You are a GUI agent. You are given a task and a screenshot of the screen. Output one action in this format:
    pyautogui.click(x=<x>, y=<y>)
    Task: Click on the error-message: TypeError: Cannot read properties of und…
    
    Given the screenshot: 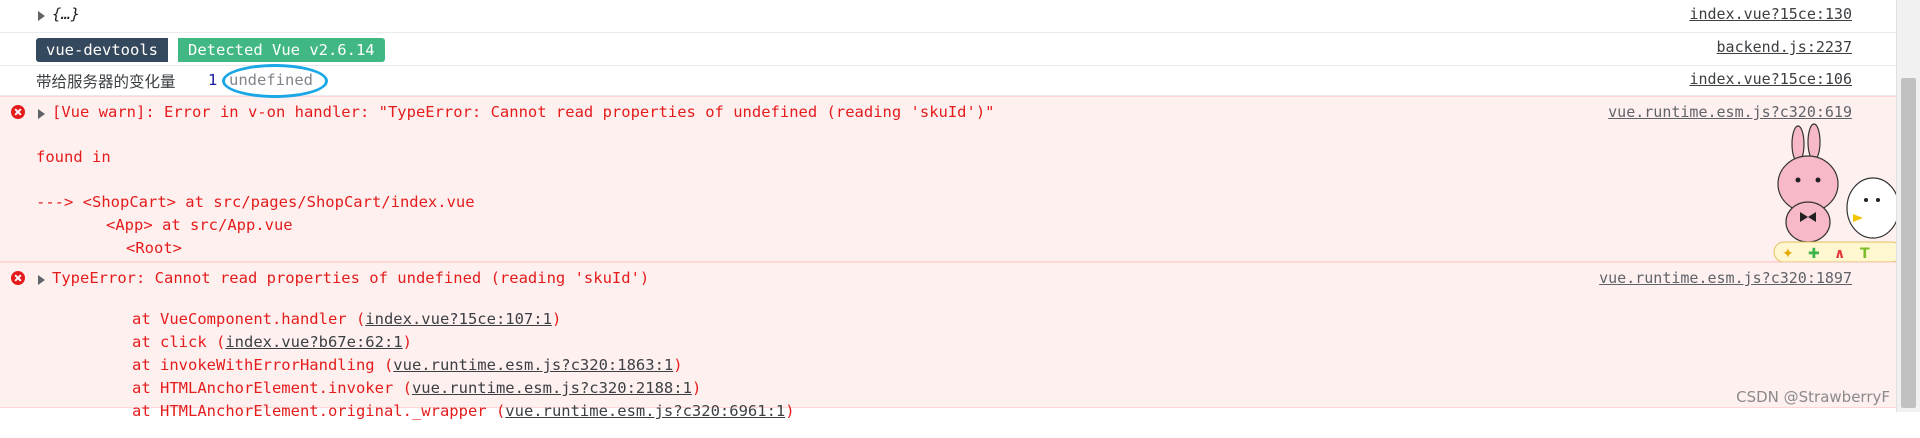 What is the action you would take?
    pyautogui.click(x=350, y=278)
    